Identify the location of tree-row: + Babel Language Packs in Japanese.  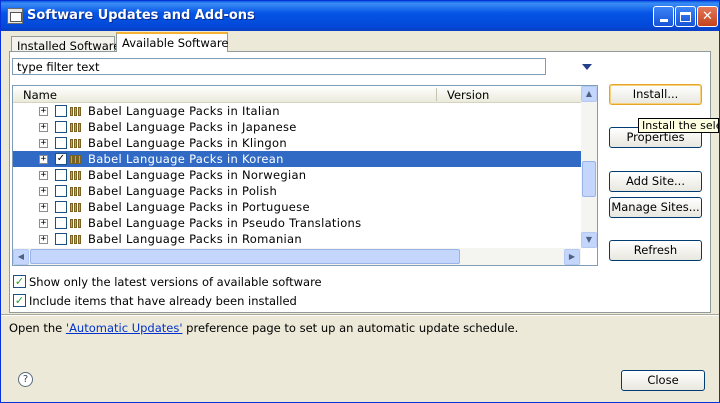
(297, 127).